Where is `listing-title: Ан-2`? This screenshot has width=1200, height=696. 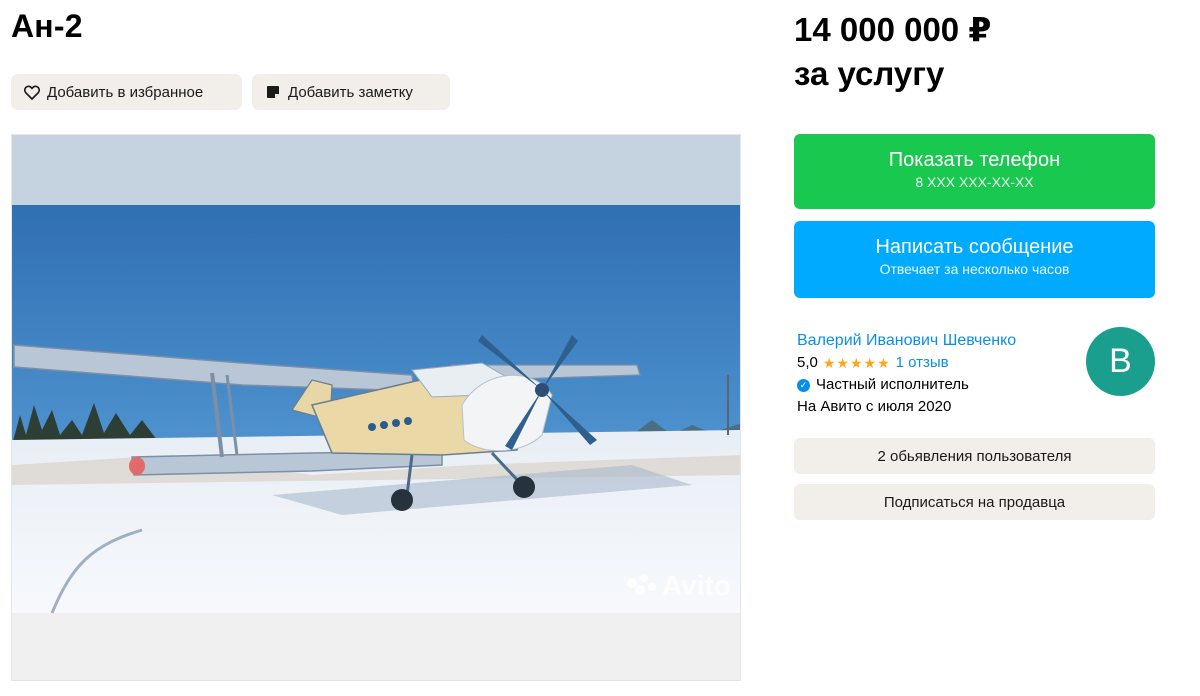 listing-title: Ан-2 is located at coordinates (47, 26).